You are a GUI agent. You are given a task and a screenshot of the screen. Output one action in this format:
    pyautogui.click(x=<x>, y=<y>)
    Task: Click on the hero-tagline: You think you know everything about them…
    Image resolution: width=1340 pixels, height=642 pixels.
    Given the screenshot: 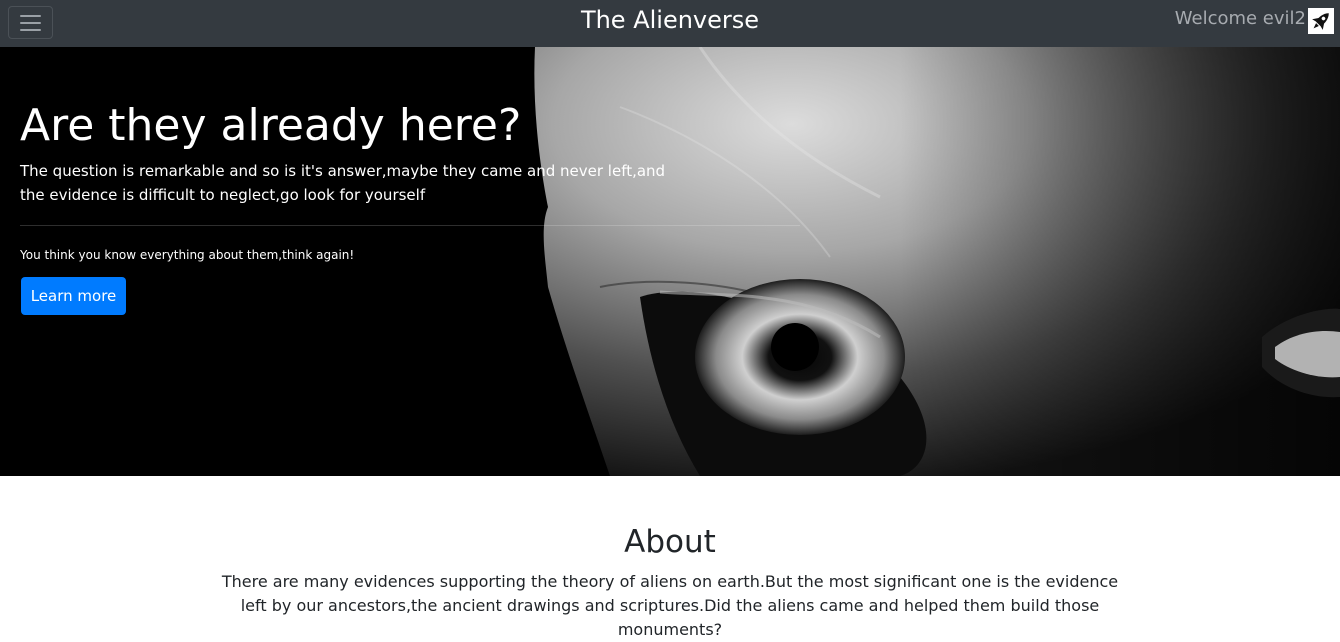 What is the action you would take?
    pyautogui.click(x=187, y=255)
    